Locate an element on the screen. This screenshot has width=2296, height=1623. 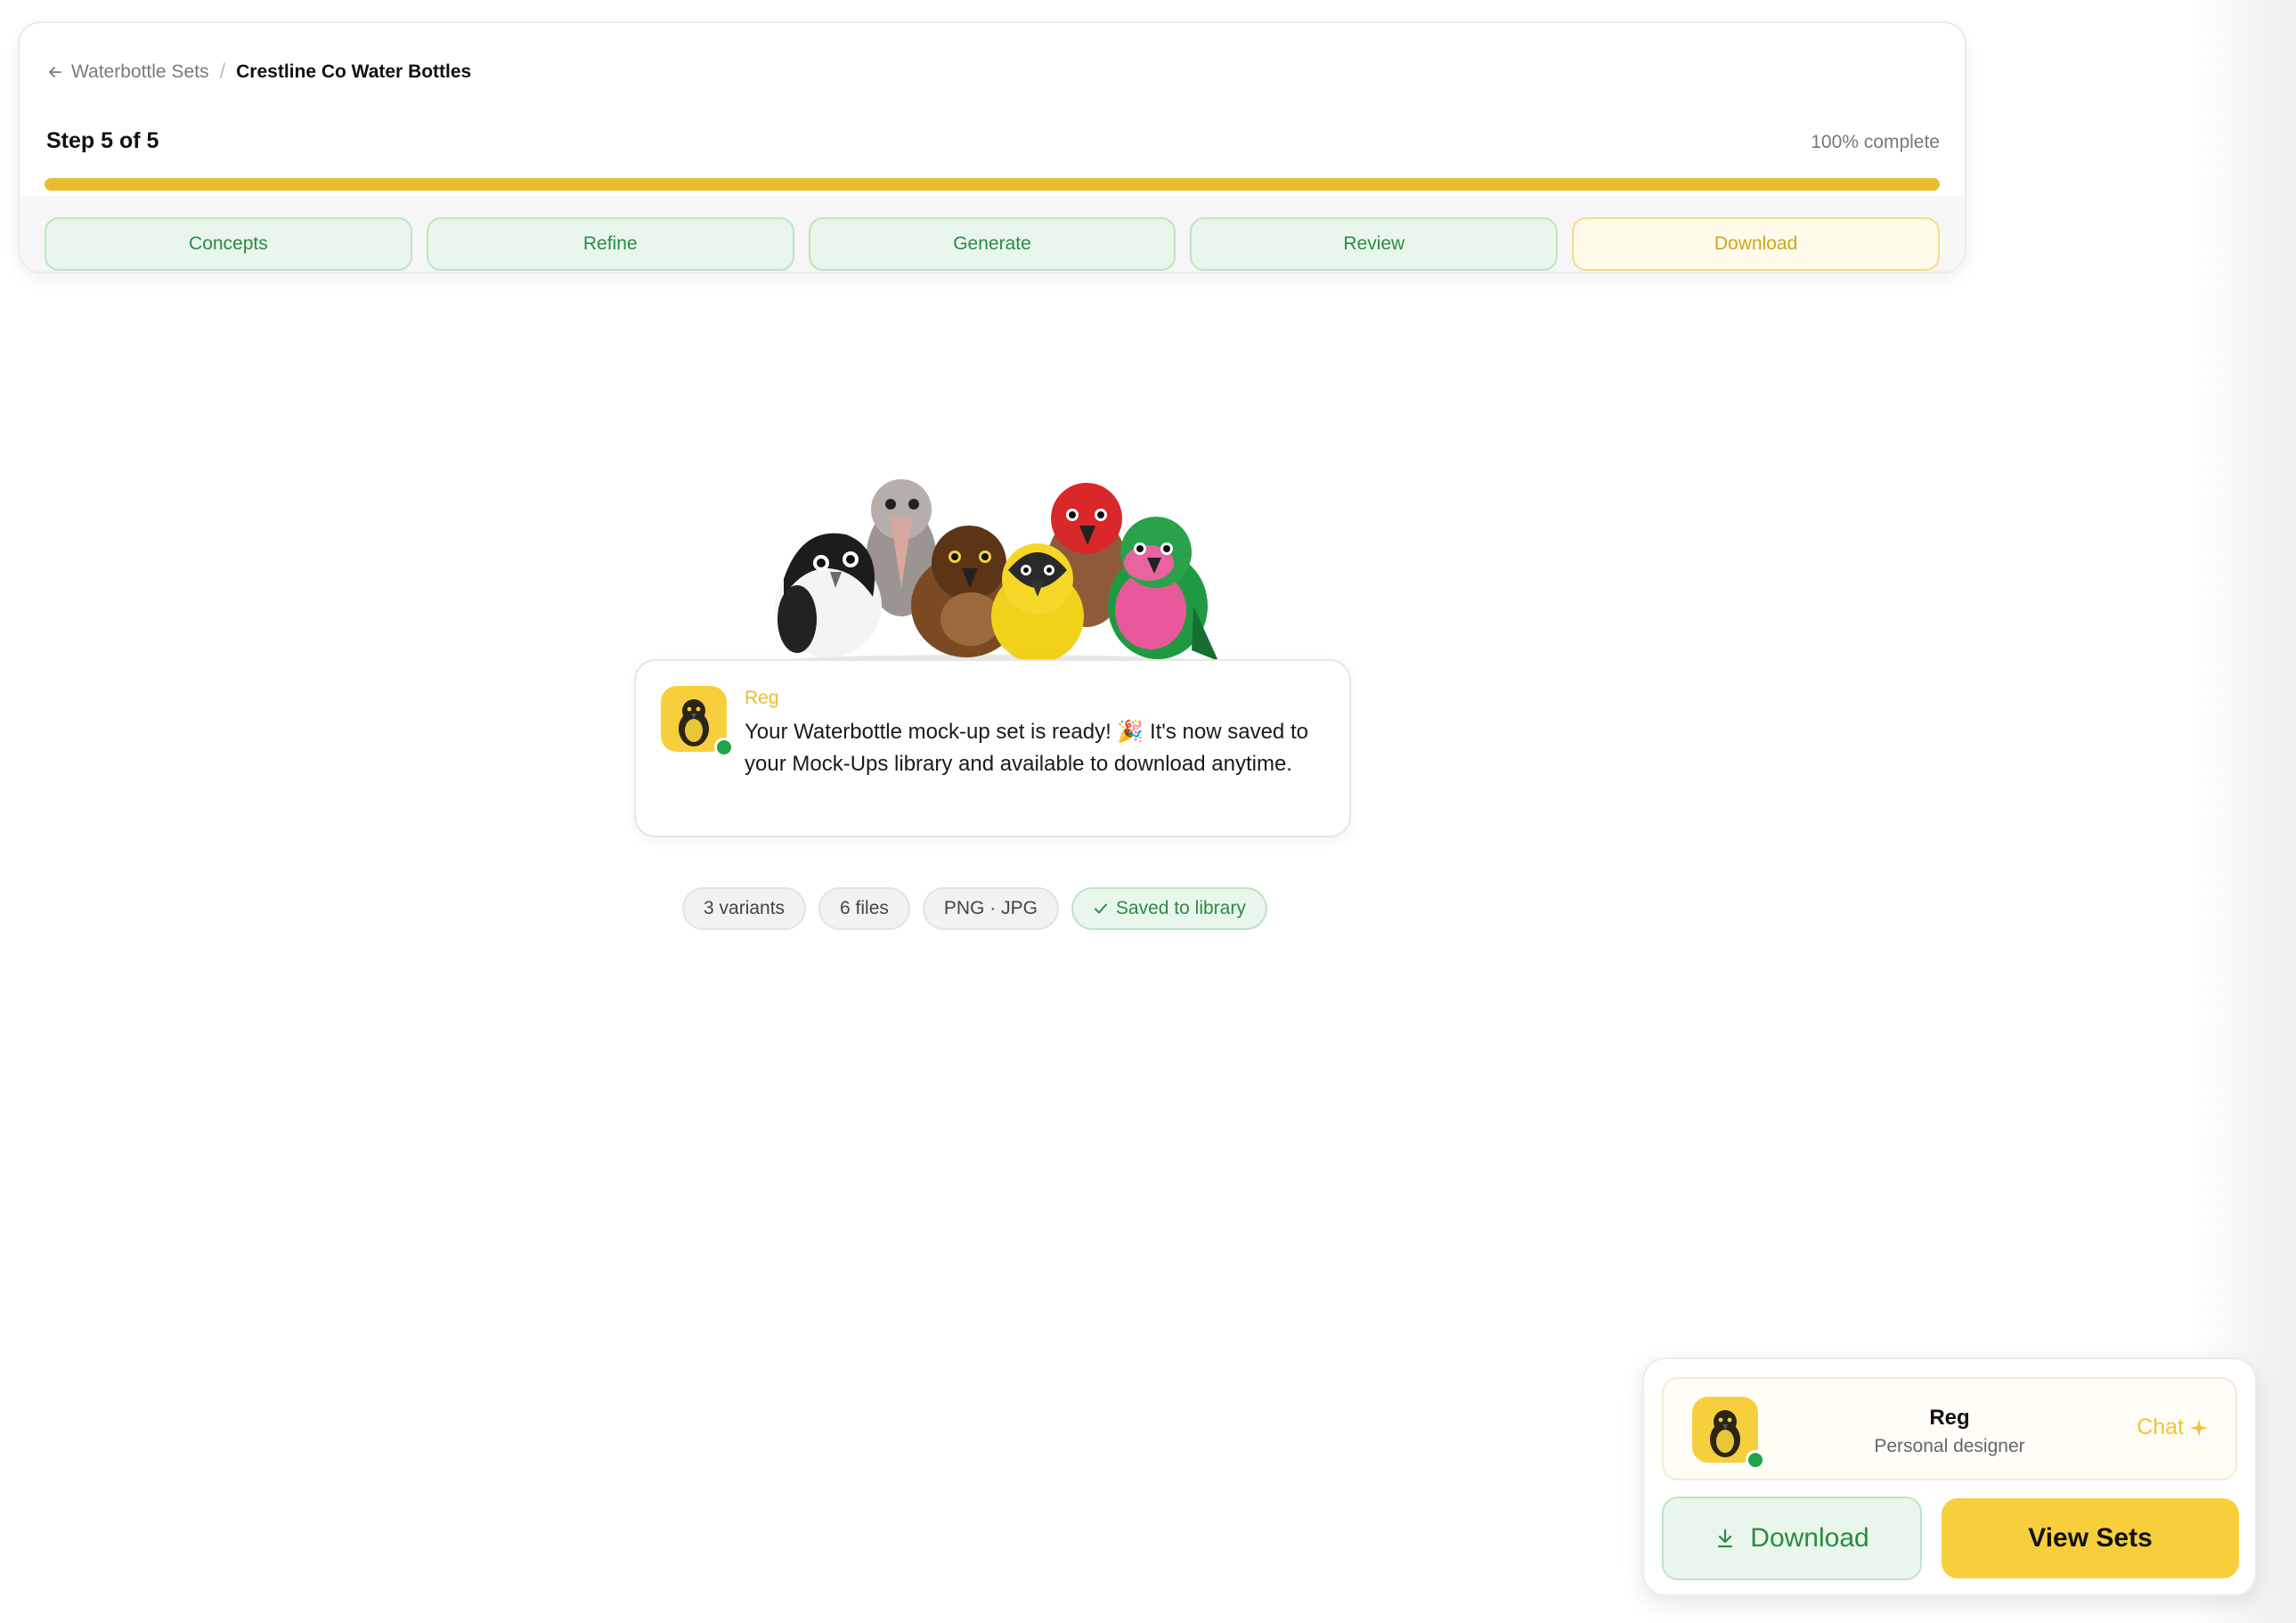
step-concepts: Concepts is located at coordinates (229, 244).